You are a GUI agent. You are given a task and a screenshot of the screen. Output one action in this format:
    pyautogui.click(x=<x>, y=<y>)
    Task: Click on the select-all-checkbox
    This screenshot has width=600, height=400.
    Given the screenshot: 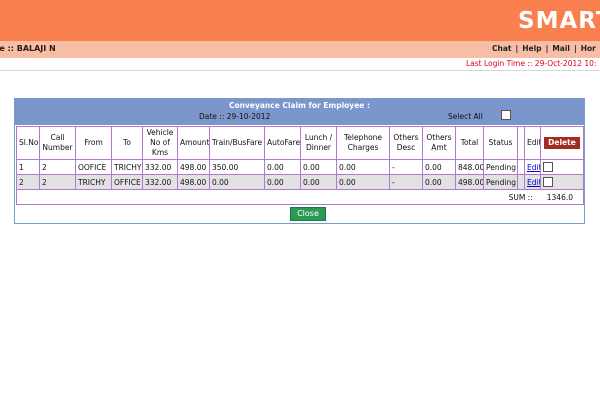 What is the action you would take?
    pyautogui.click(x=506, y=115)
    